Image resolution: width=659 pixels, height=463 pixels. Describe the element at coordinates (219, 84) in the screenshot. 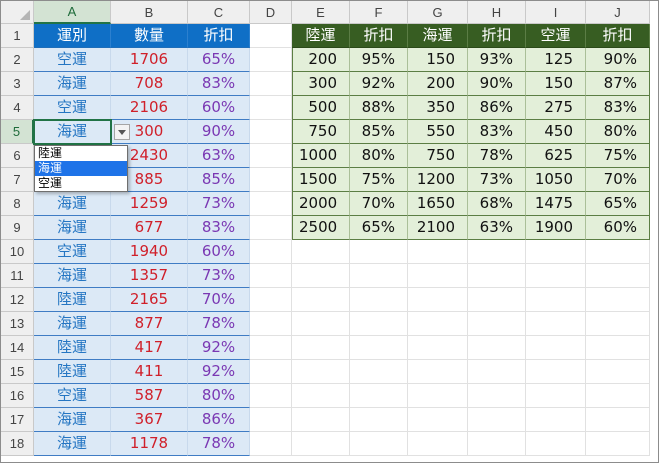

I see `discount-cell: 83%` at that location.